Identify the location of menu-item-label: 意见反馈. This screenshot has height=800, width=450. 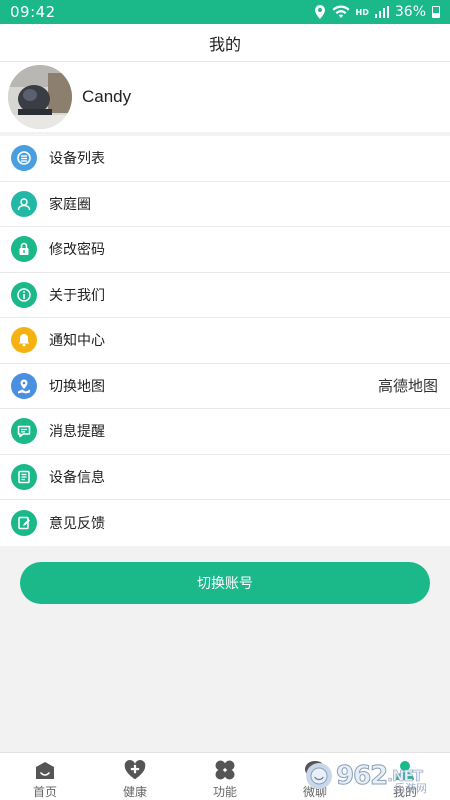
(77, 523).